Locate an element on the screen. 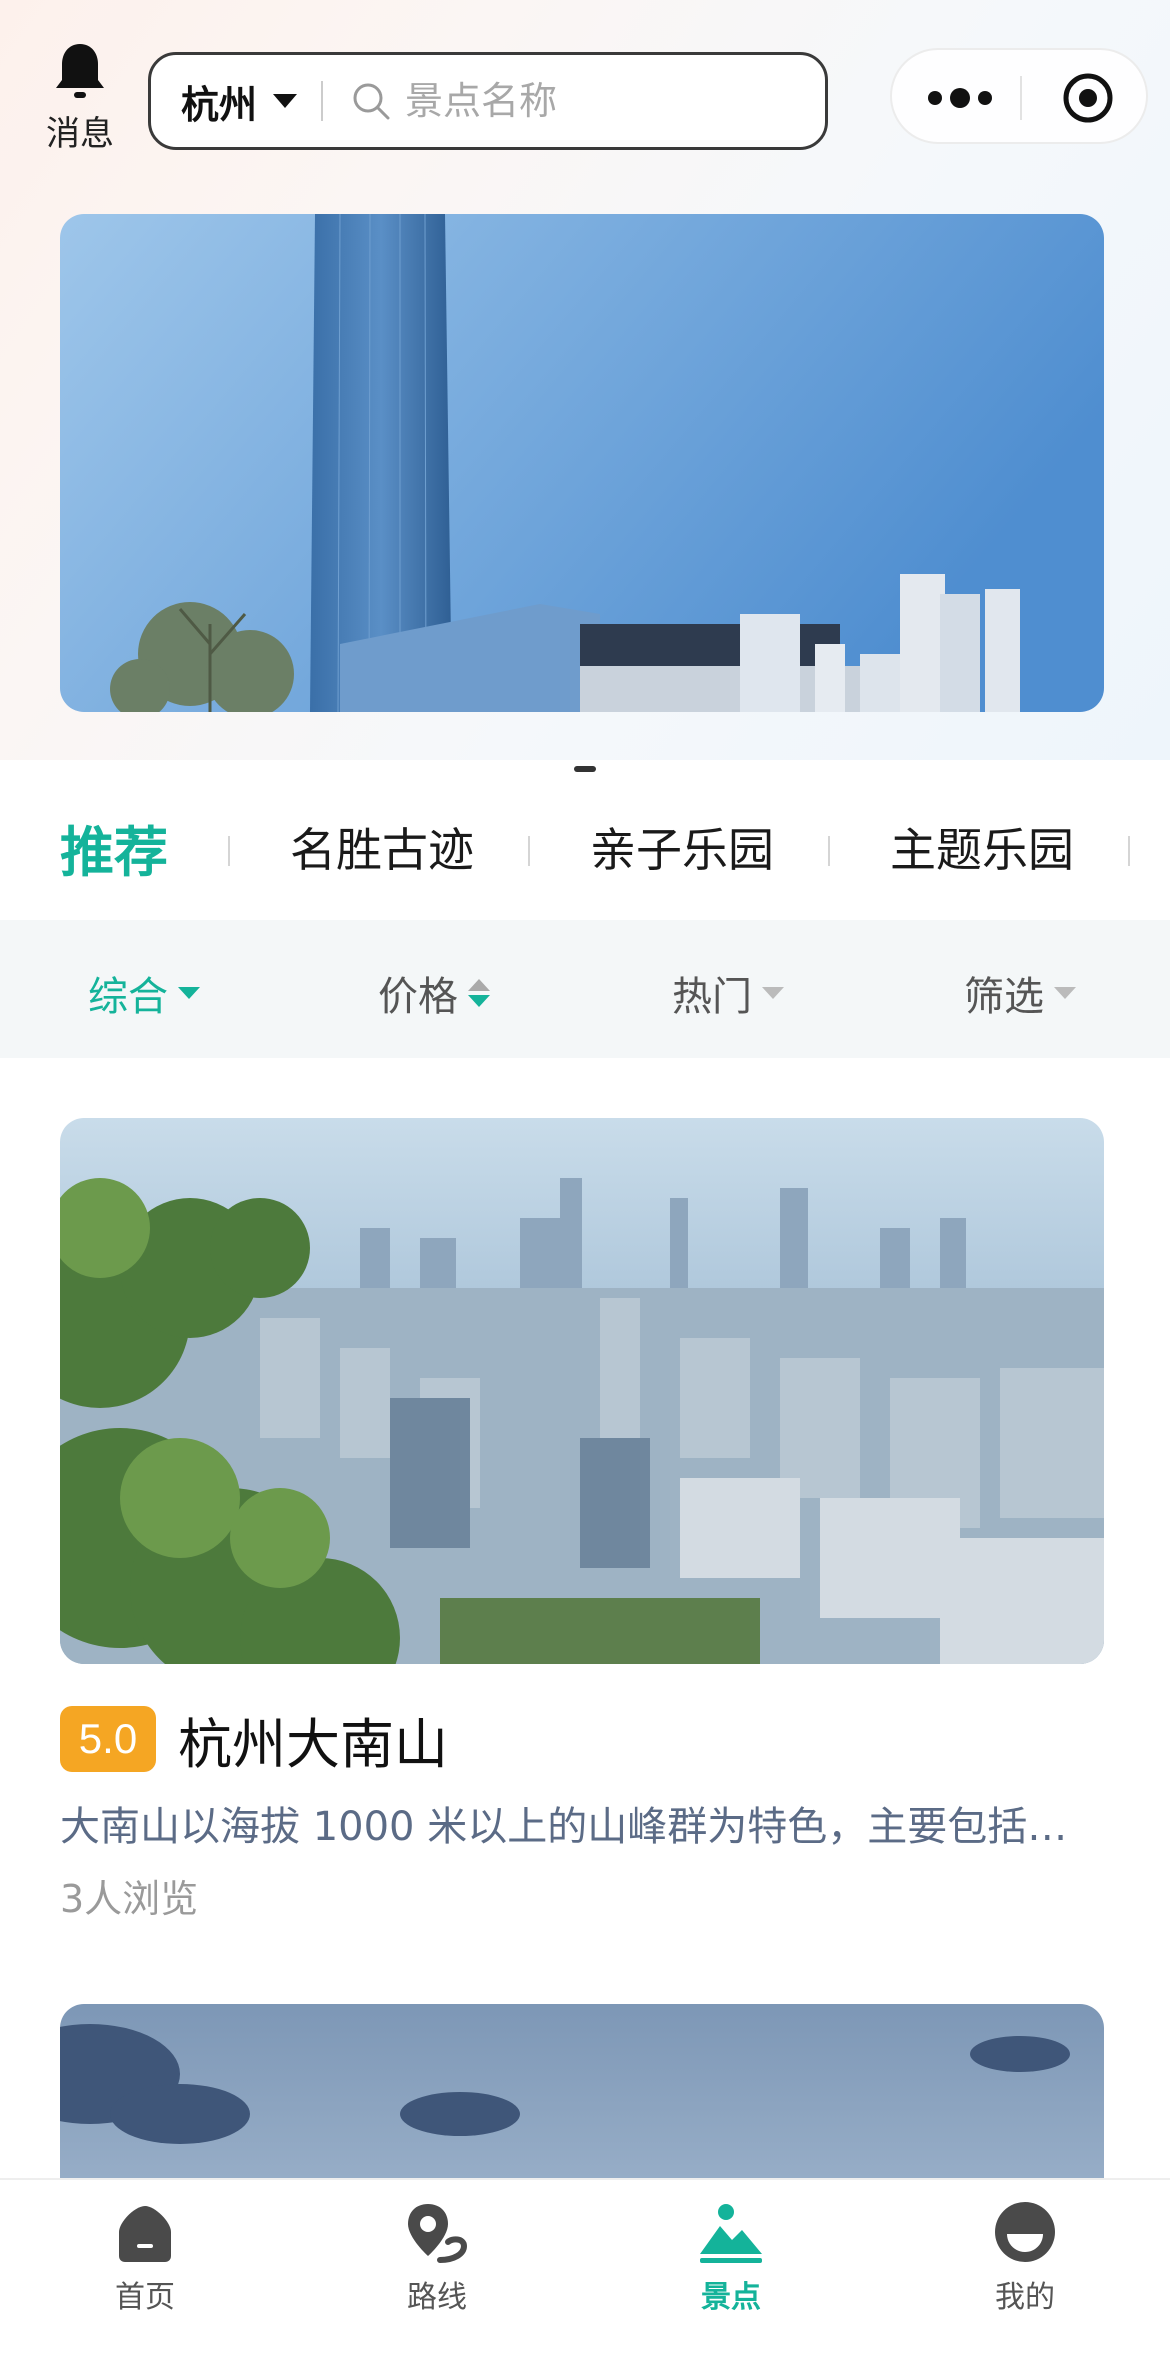 Image resolution: width=1170 pixels, height=2369 pixels. scenic-card-views: 3人浏览 is located at coordinates (129, 1899).